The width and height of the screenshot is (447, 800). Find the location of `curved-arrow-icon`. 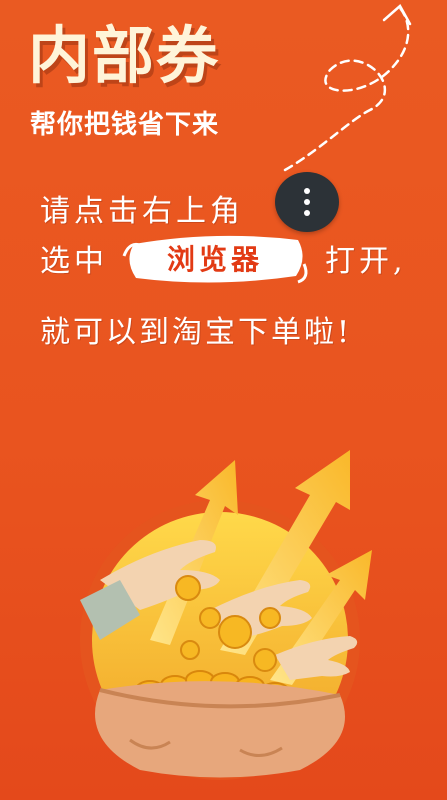

curved-arrow-icon is located at coordinates (347, 88).